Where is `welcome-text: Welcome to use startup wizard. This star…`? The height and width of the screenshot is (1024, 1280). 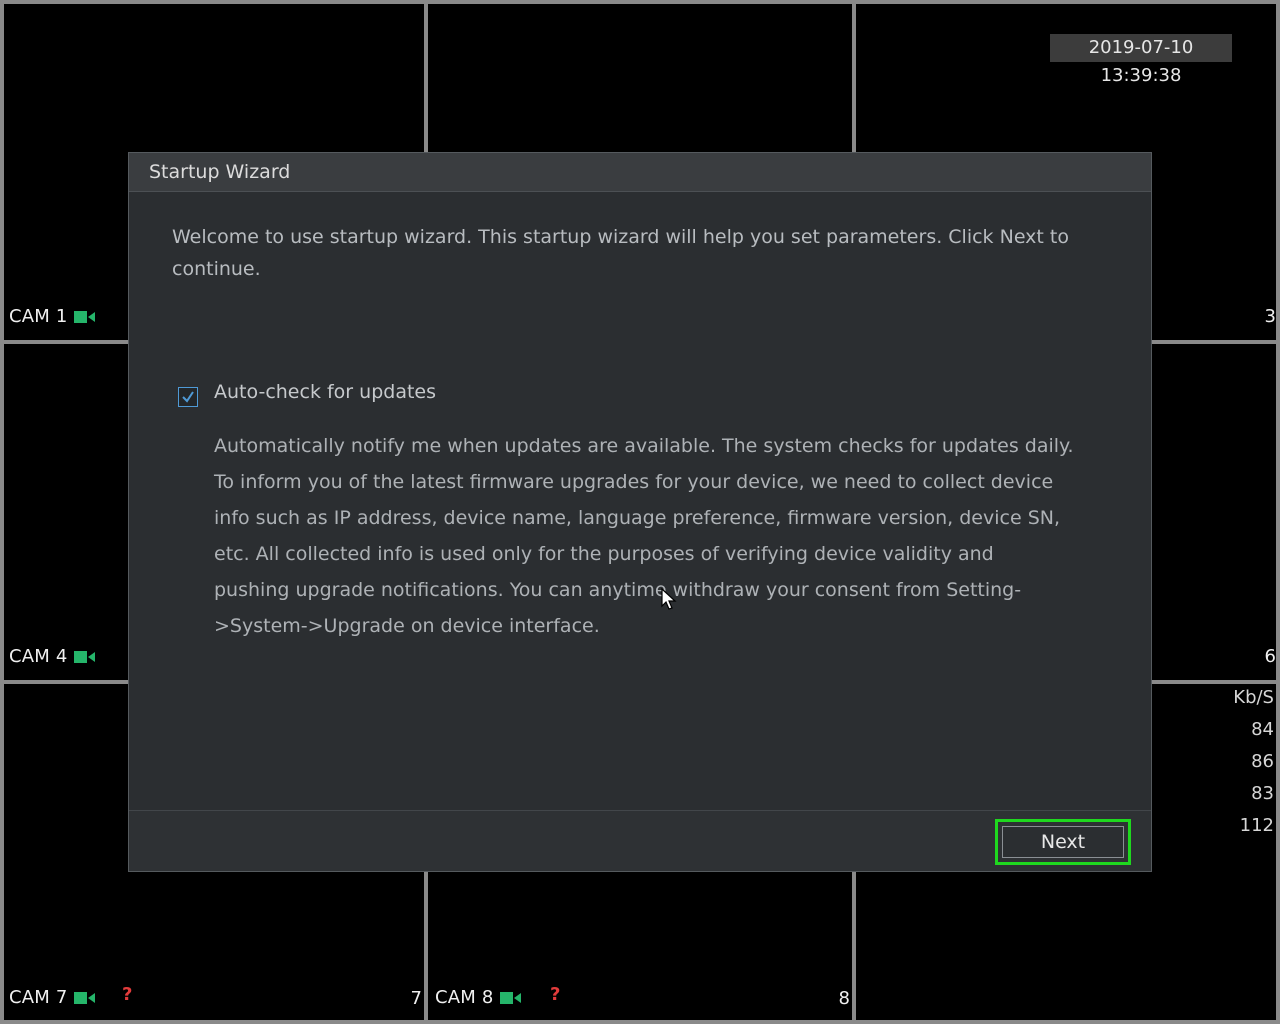
welcome-text: Welcome to use startup wizard. This star… is located at coordinates (620, 253).